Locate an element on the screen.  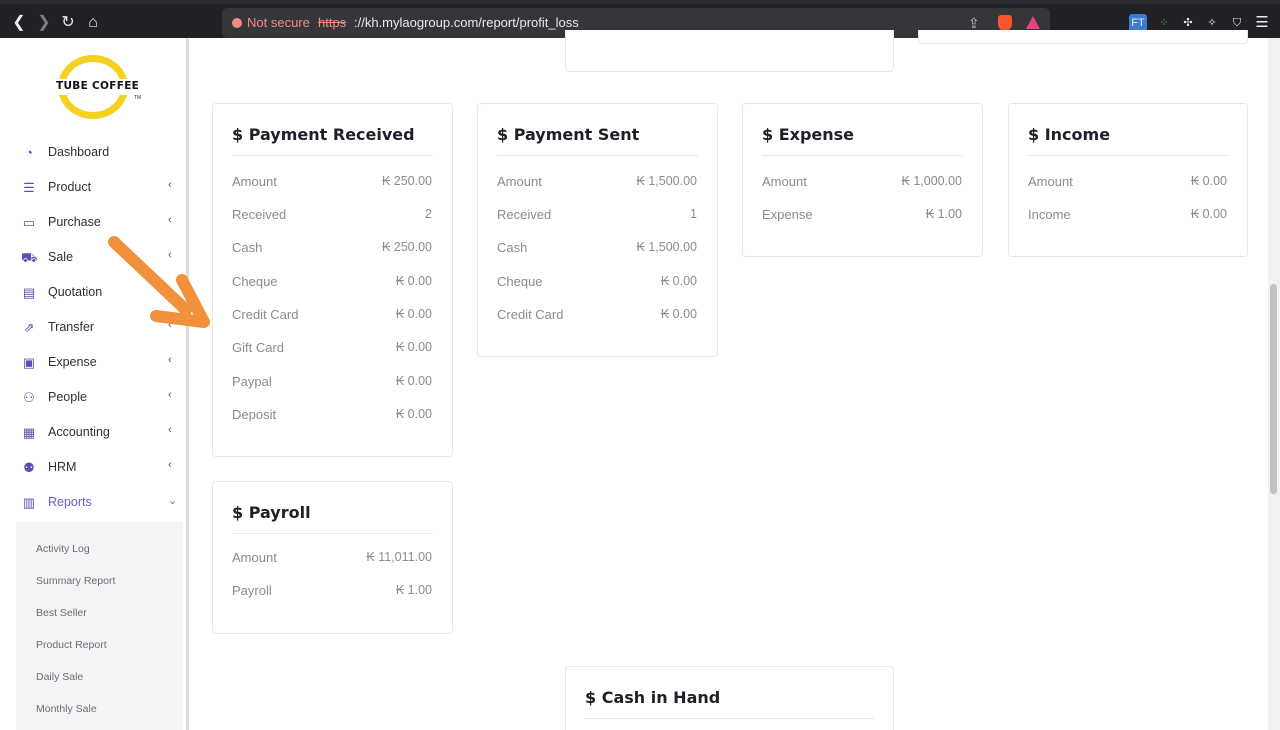
logo-trademark: TM is located at coordinates (138, 98).